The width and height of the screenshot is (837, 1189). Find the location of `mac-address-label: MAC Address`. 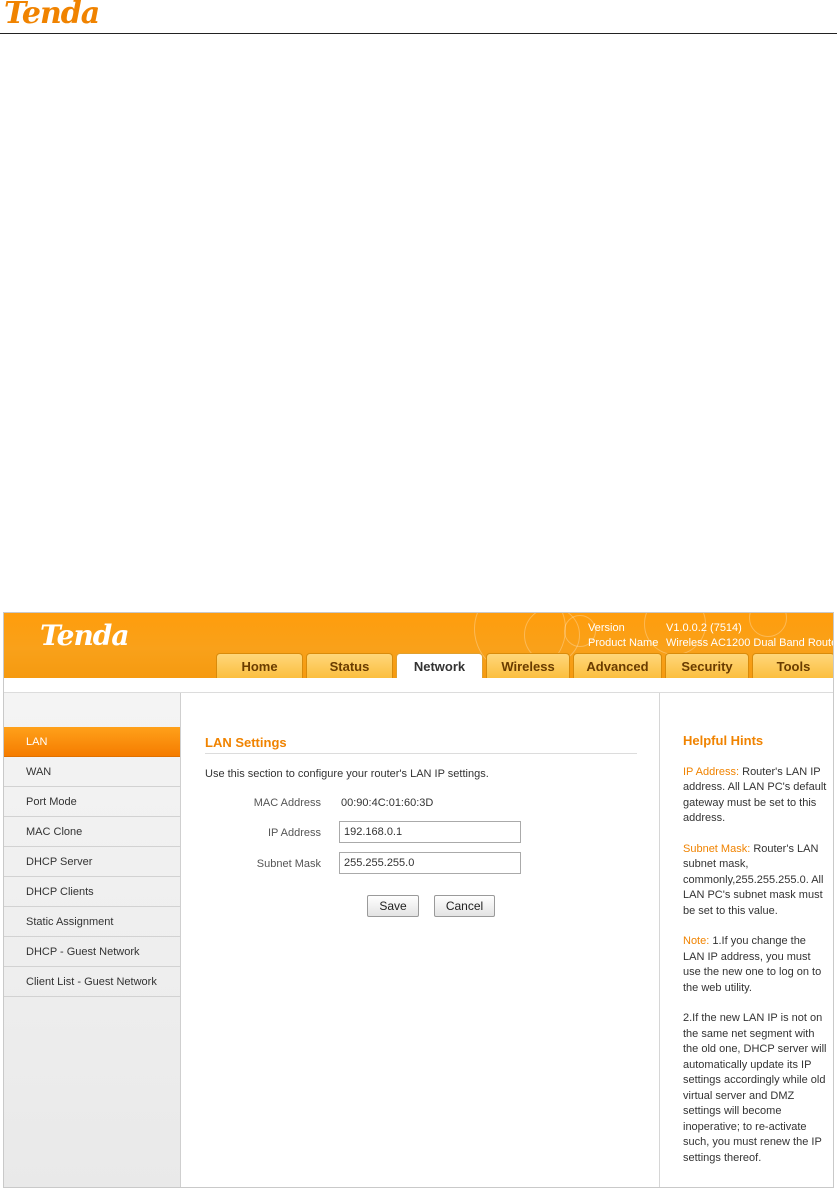

mac-address-label: MAC Address is located at coordinates (287, 803).